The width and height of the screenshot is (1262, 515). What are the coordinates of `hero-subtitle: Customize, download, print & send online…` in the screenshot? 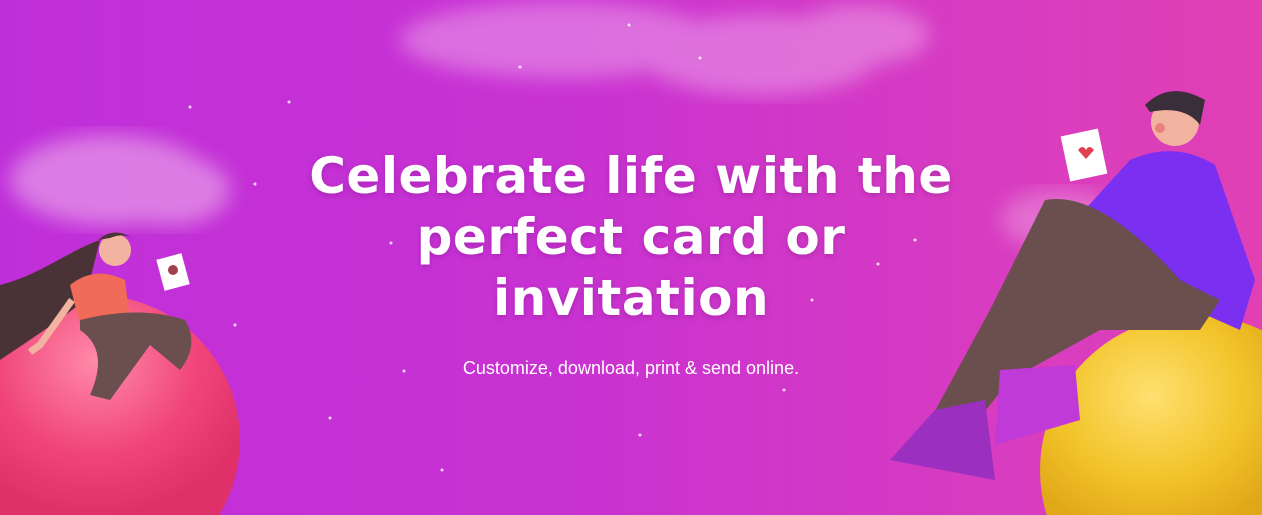 It's located at (631, 368).